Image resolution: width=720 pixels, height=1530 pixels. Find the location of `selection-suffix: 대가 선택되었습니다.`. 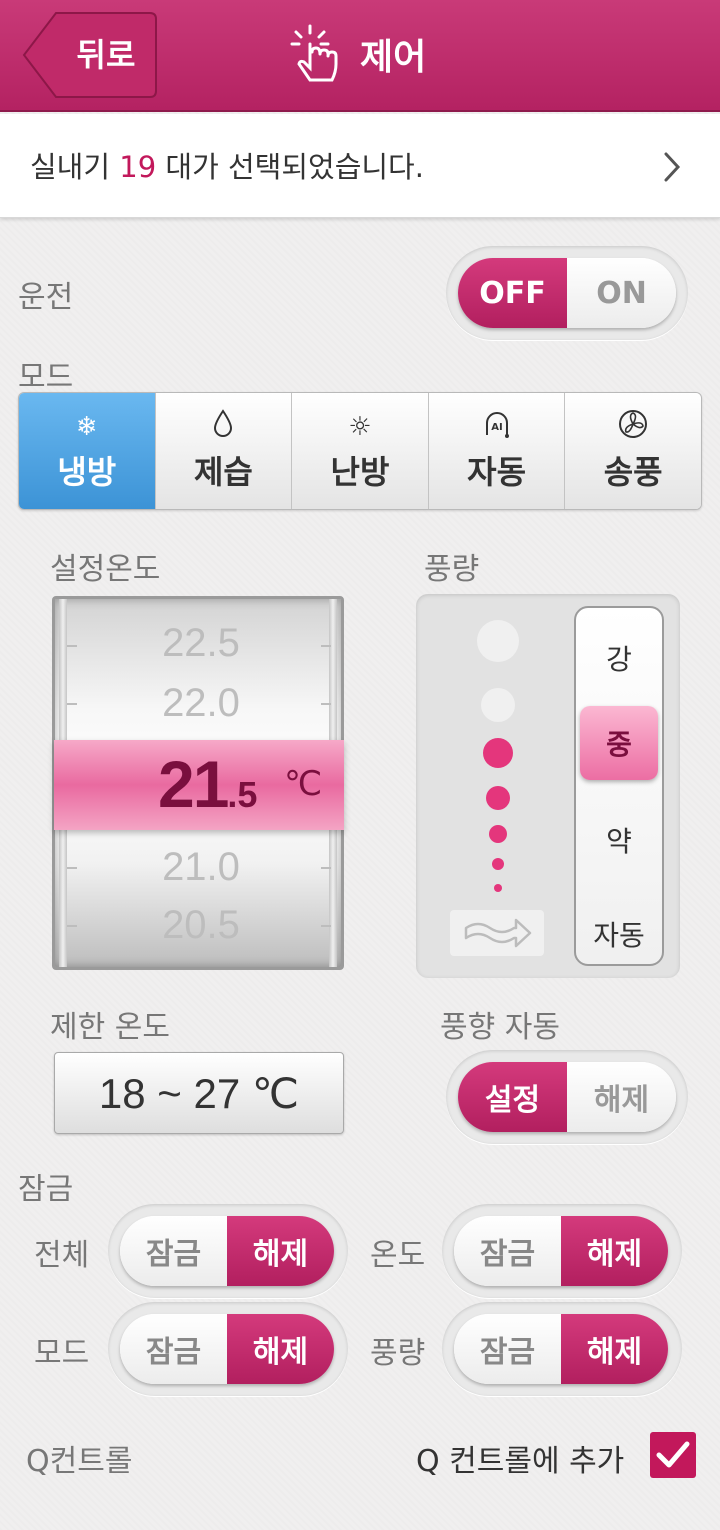

selection-suffix: 대가 선택되었습니다. is located at coordinates (290, 167).